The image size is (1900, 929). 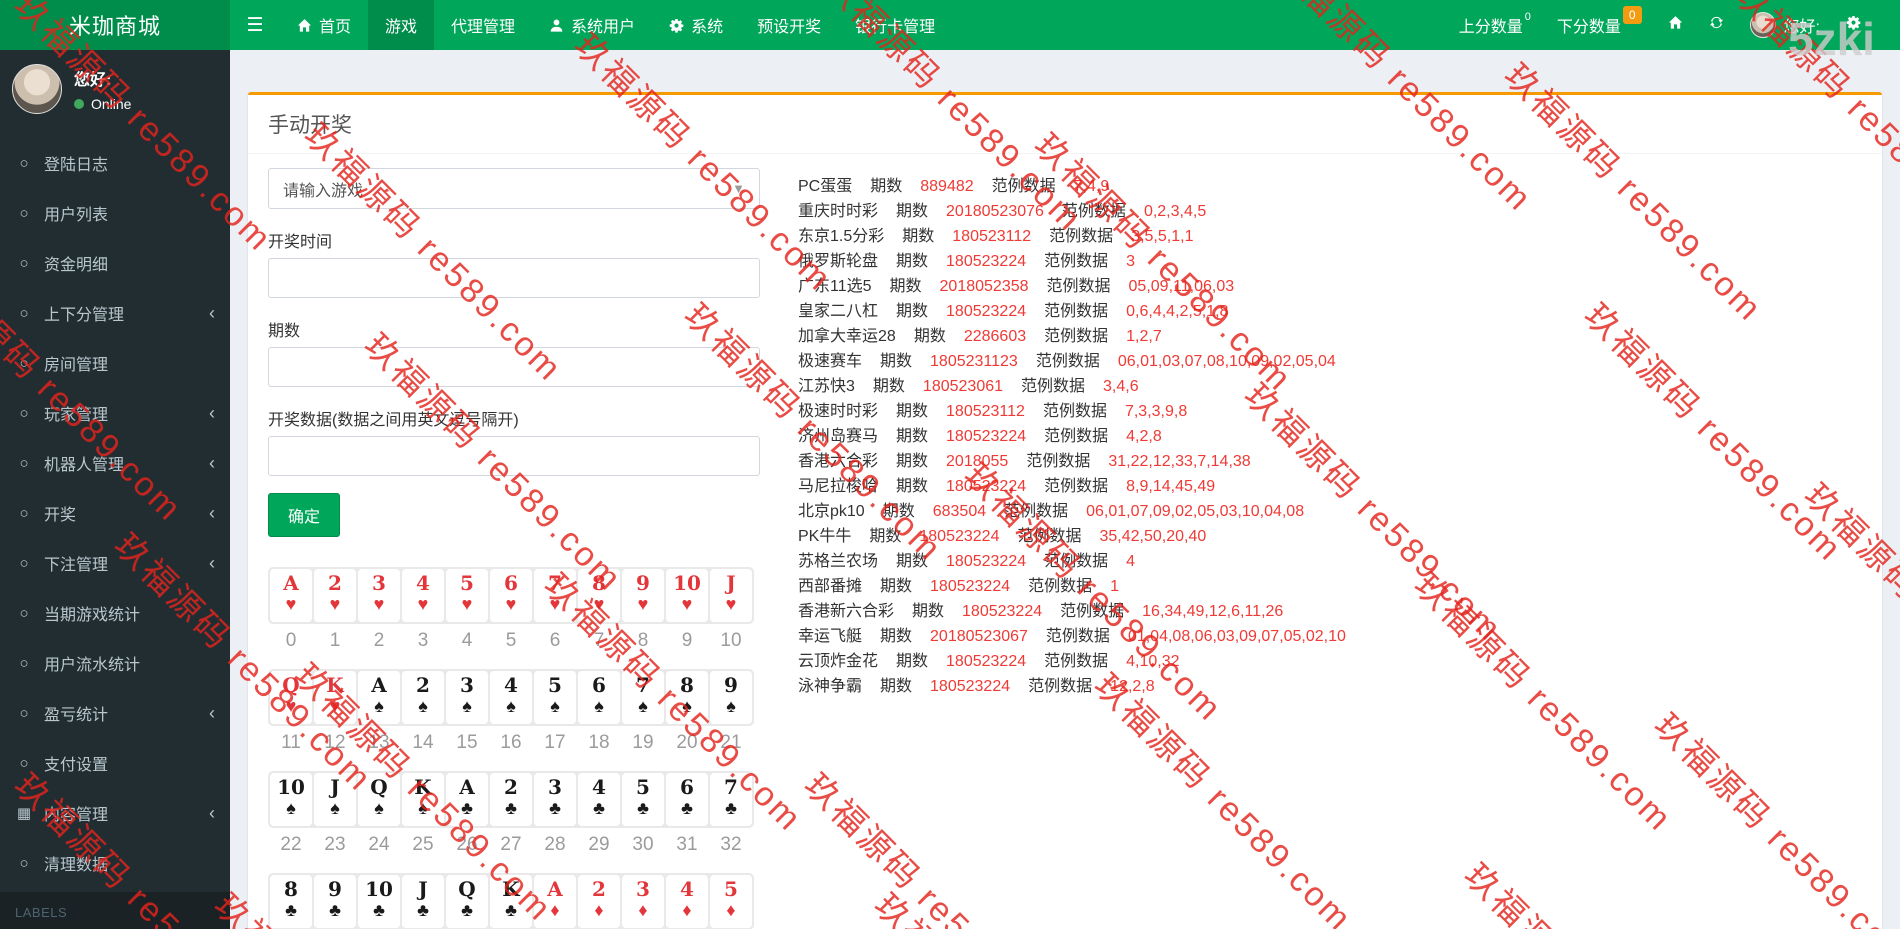 What do you see at coordinates (514, 367) in the screenshot?
I see `issue-input` at bounding box center [514, 367].